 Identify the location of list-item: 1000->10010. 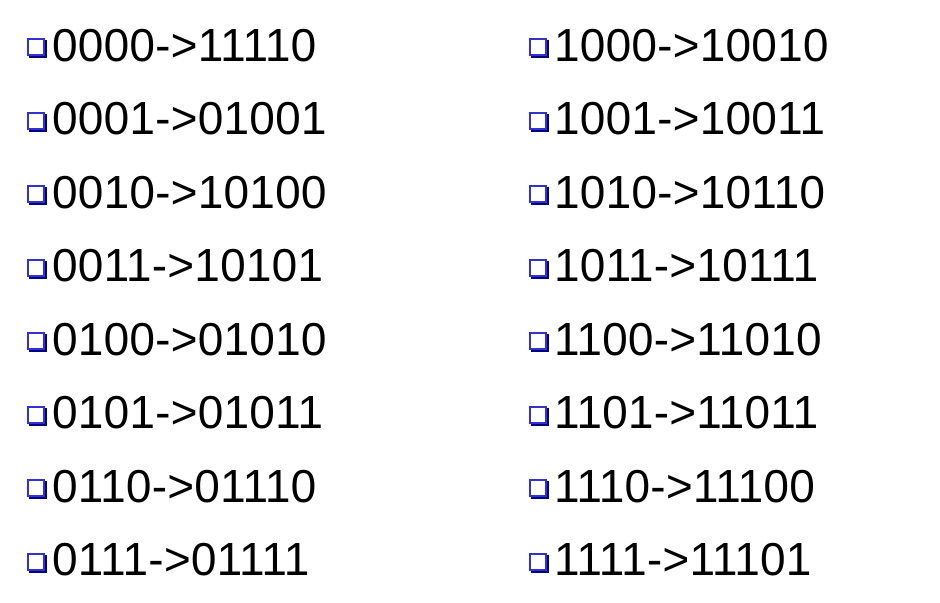
(678, 45).